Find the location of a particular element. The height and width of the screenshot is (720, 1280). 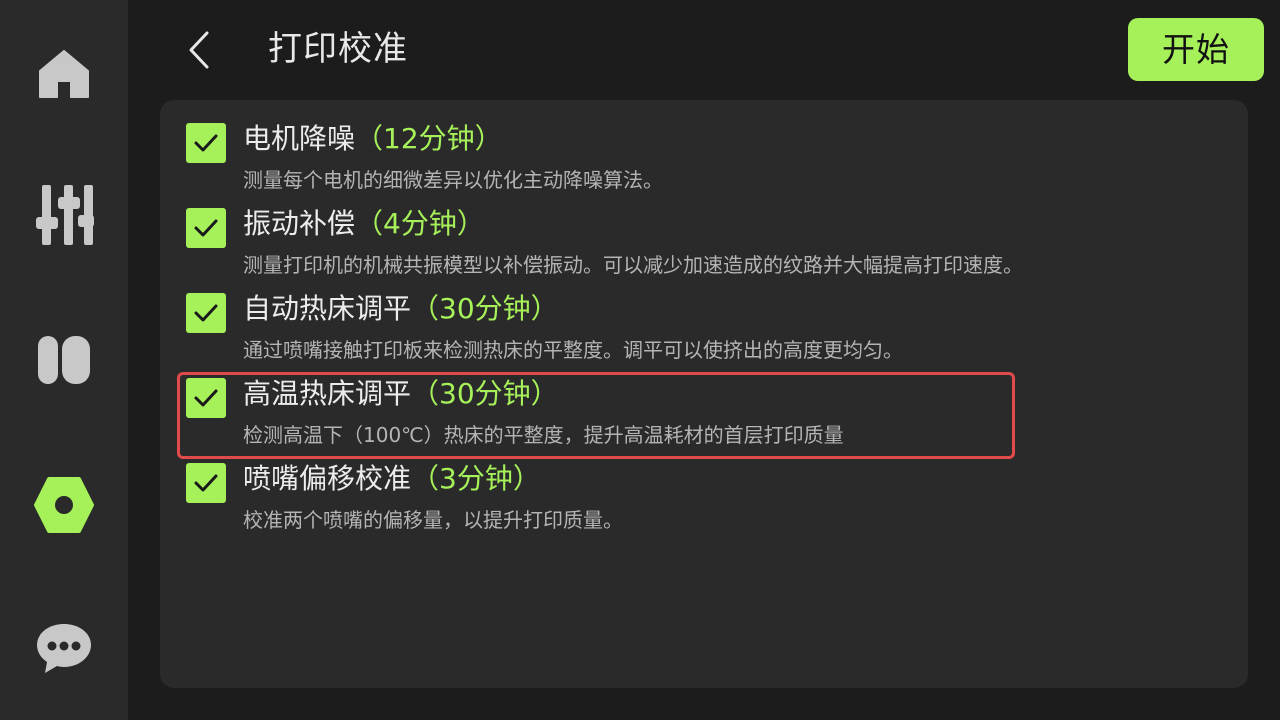

item-name: 自动热床调平 is located at coordinates (327, 308).